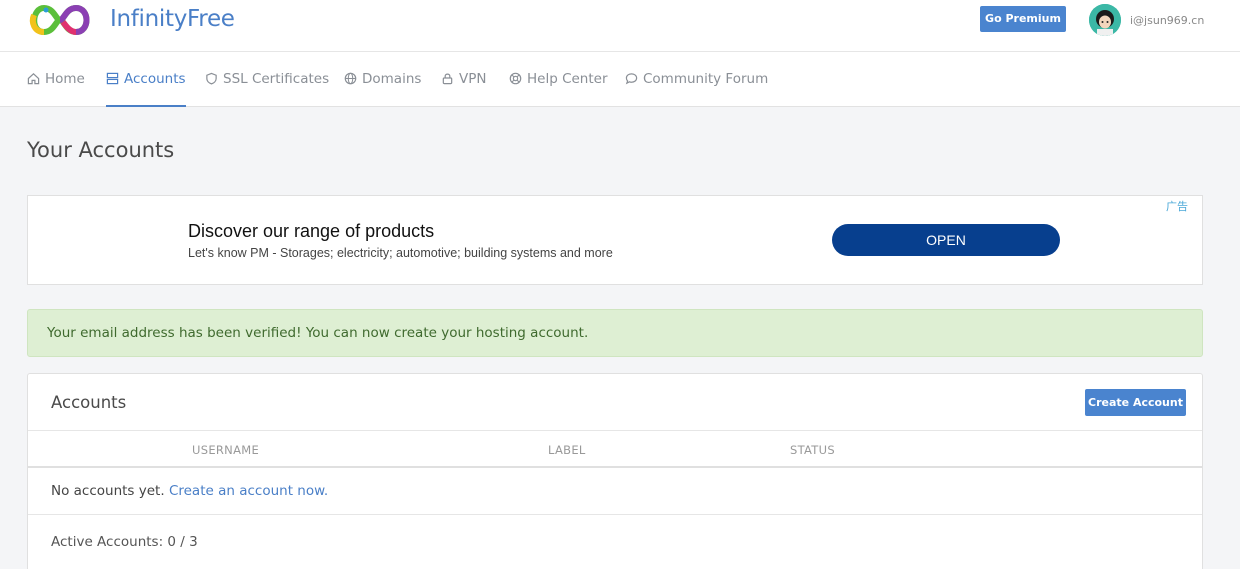 The height and width of the screenshot is (569, 1240). What do you see at coordinates (60, 20) in the screenshot?
I see `infinity-logo-icon` at bounding box center [60, 20].